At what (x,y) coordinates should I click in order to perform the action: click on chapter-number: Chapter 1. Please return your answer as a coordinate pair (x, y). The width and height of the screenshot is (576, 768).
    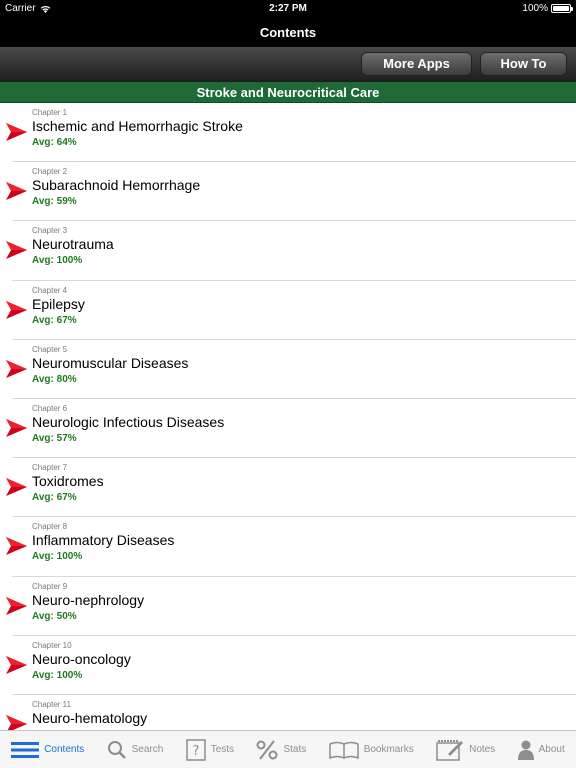
    Looking at the image, I should click on (50, 112).